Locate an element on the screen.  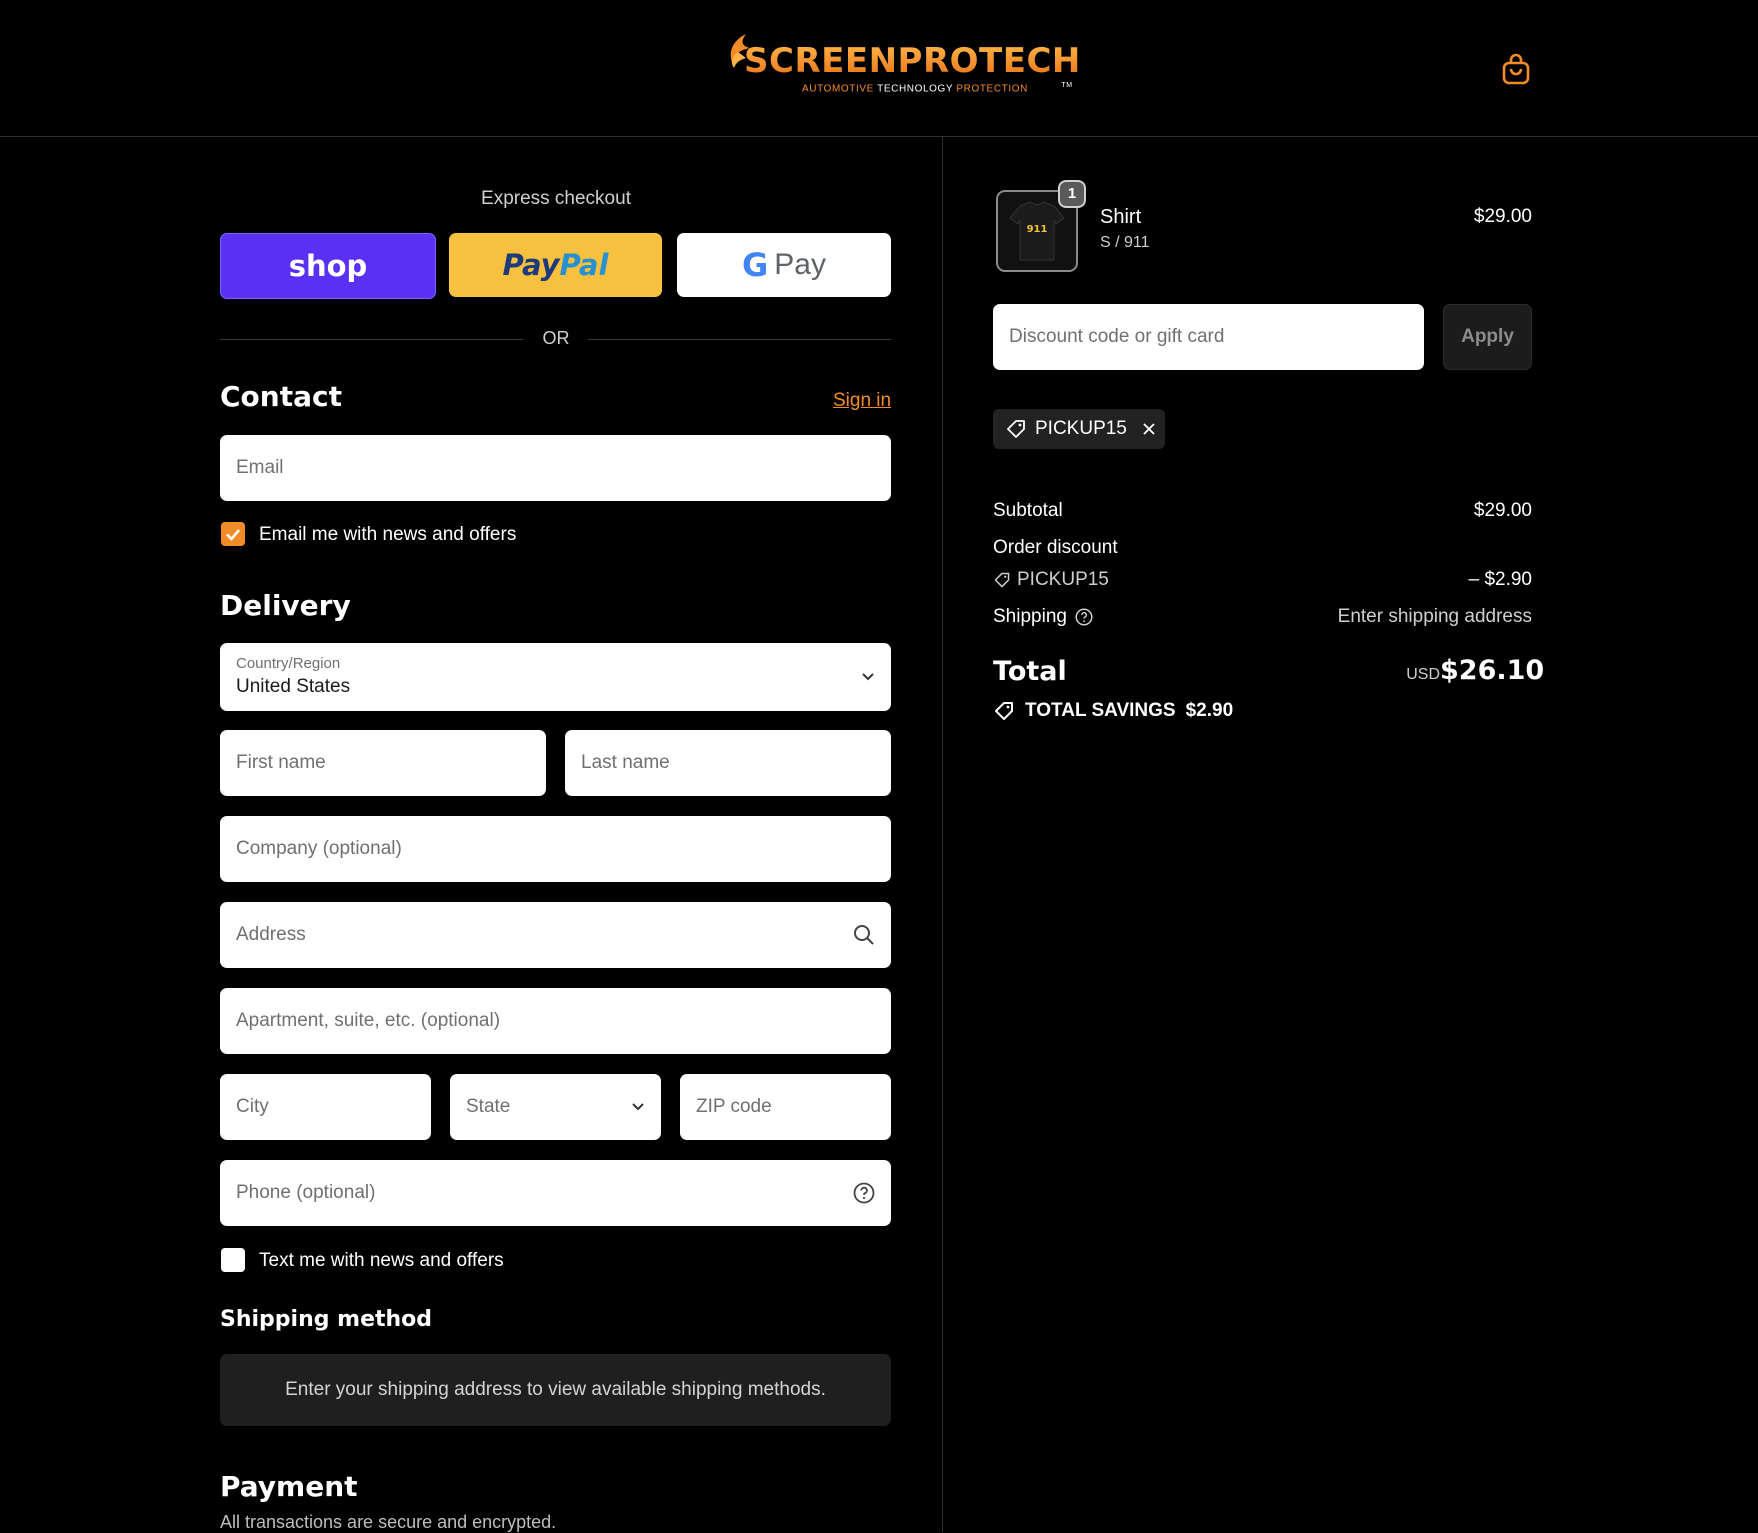
total-currency: USD is located at coordinates (1423, 674).